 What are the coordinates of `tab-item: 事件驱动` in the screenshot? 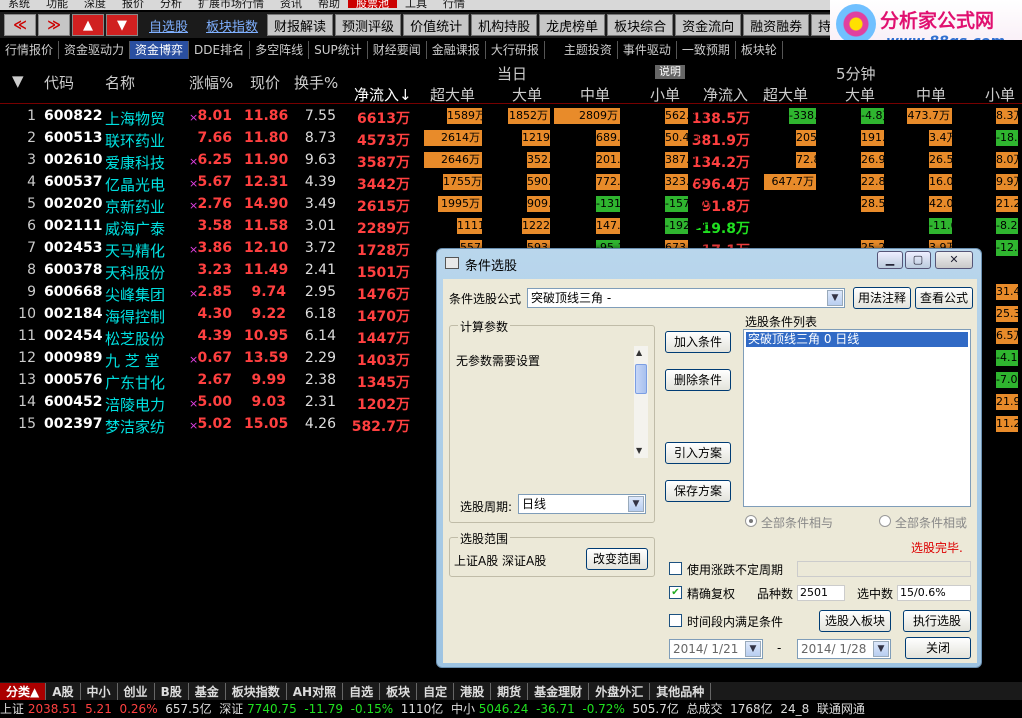 It's located at (647, 50).